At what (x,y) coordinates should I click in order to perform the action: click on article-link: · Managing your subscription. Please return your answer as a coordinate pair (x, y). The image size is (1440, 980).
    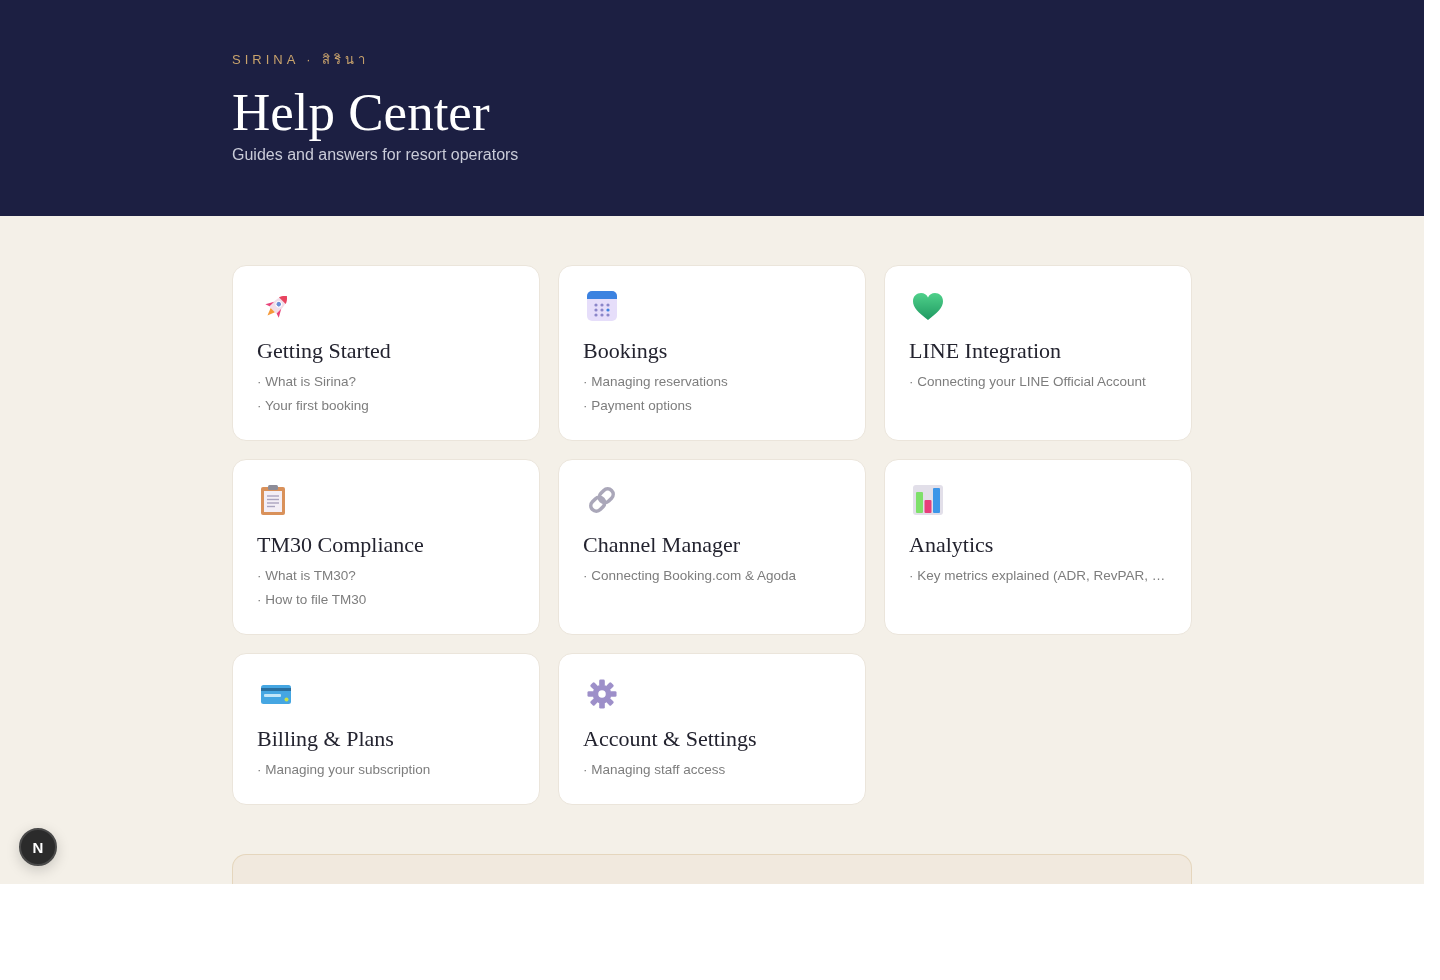
    Looking at the image, I should click on (344, 770).